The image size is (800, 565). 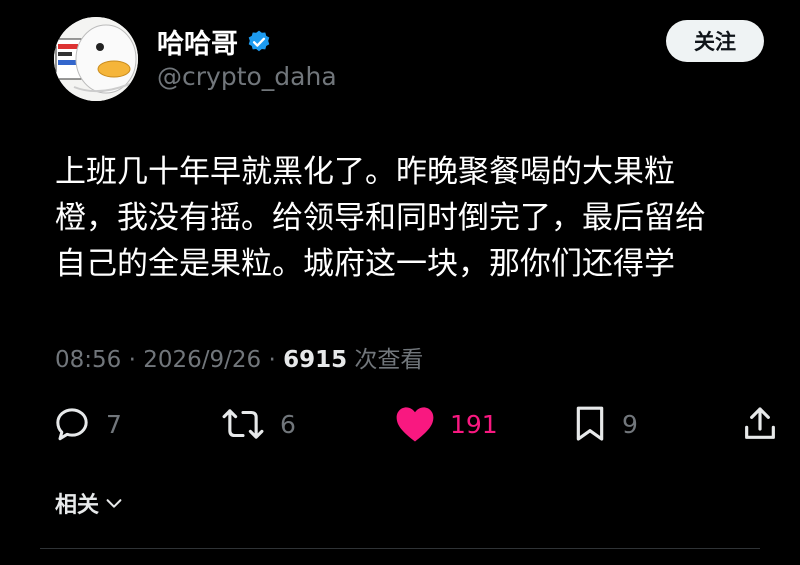 What do you see at coordinates (197, 44) in the screenshot?
I see `display-name-text: 哈哈哥` at bounding box center [197, 44].